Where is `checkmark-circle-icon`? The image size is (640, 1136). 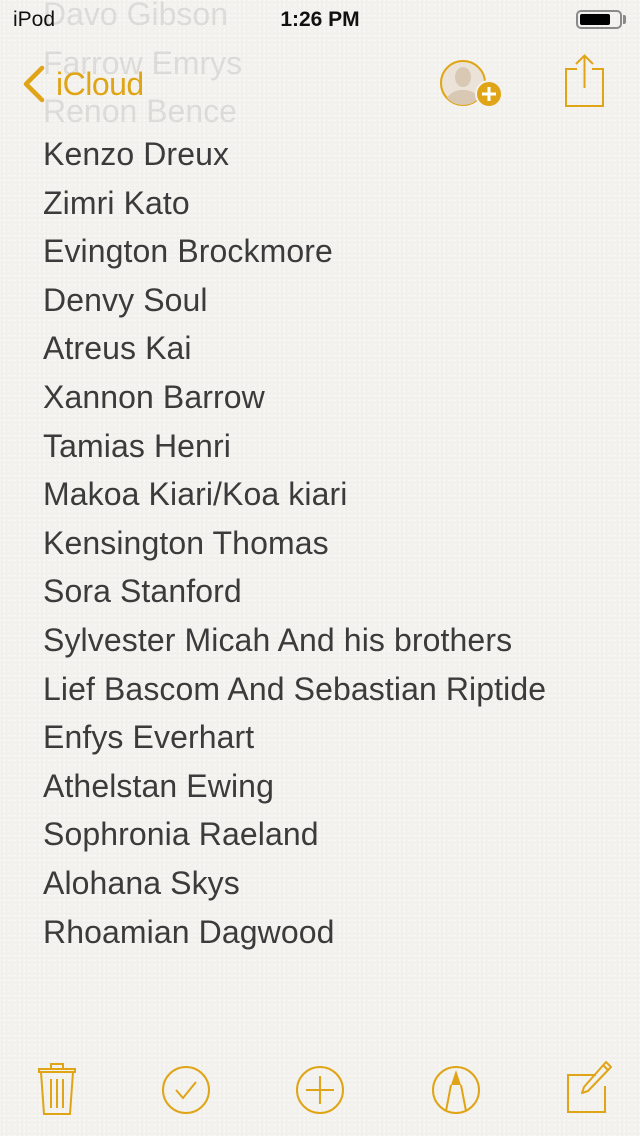
checkmark-circle-icon is located at coordinates (186, 1090).